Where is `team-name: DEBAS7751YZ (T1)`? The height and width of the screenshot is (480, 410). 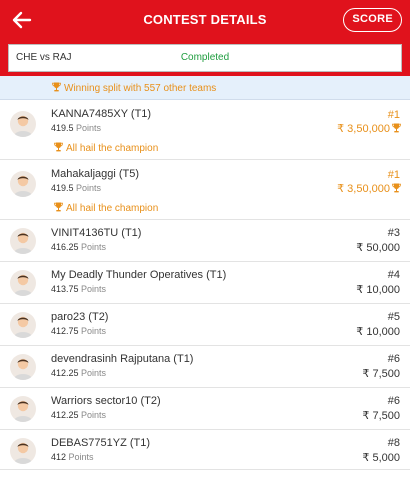 team-name: DEBAS7751YZ (T1) is located at coordinates (101, 443).